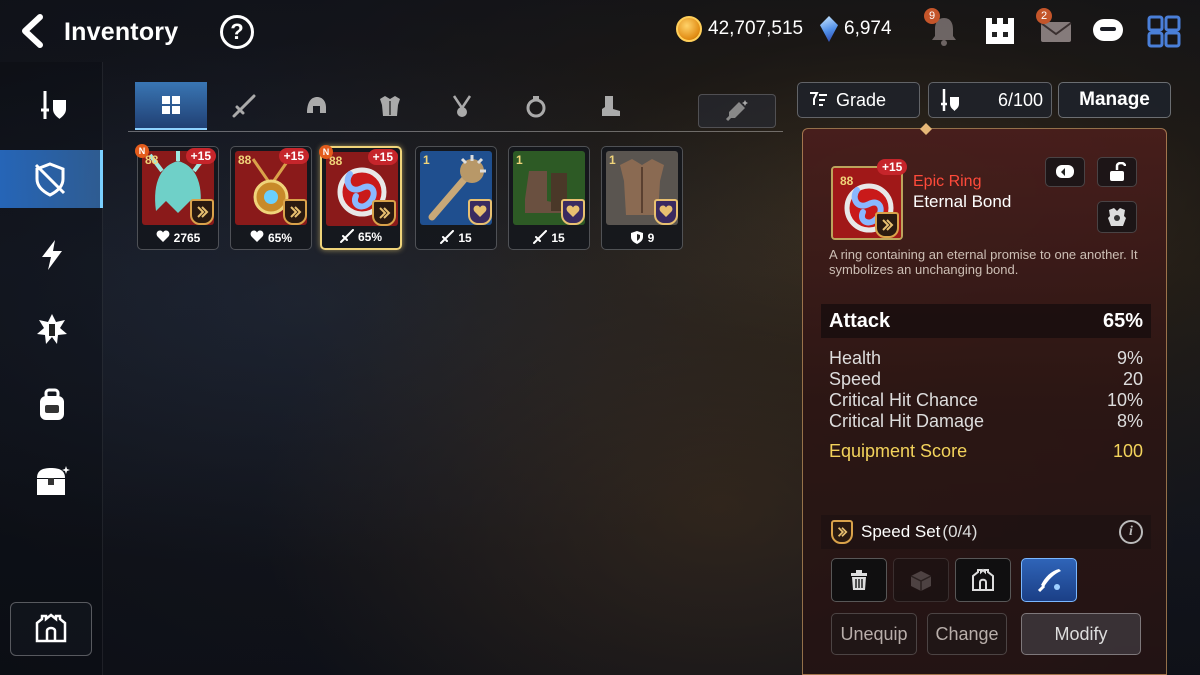 Image resolution: width=1200 pixels, height=675 pixels. What do you see at coordinates (245, 160) in the screenshot?
I see `item-level: 88` at bounding box center [245, 160].